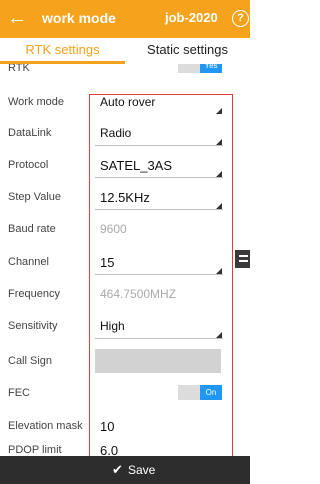  What do you see at coordinates (187, 51) in the screenshot?
I see `tab-static-settings: Static settings` at bounding box center [187, 51].